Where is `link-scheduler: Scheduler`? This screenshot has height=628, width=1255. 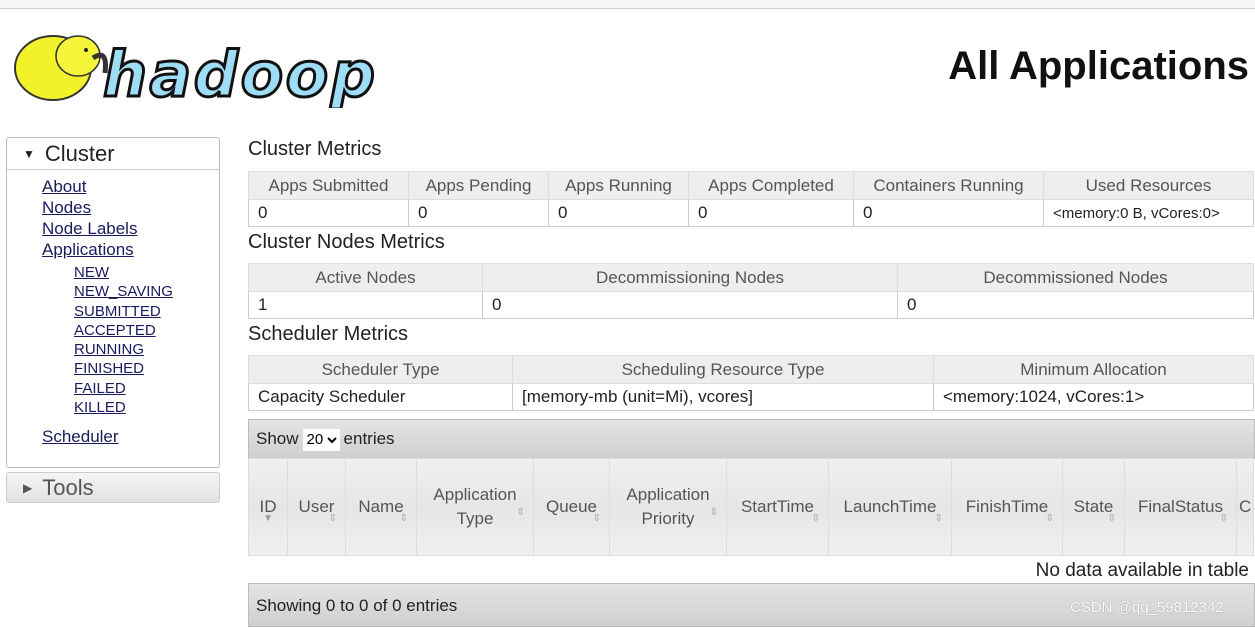
link-scheduler: Scheduler is located at coordinates (113, 436).